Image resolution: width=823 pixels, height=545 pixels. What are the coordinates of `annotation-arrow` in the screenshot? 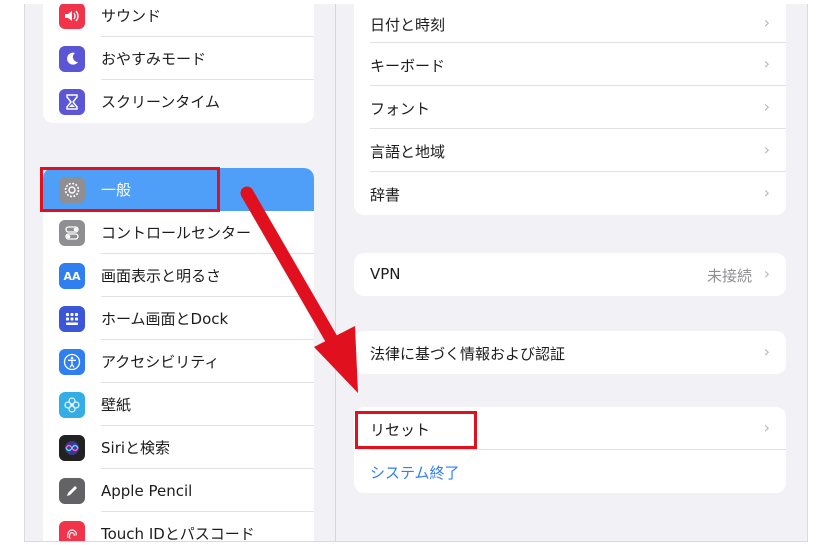 It's located at (299, 289).